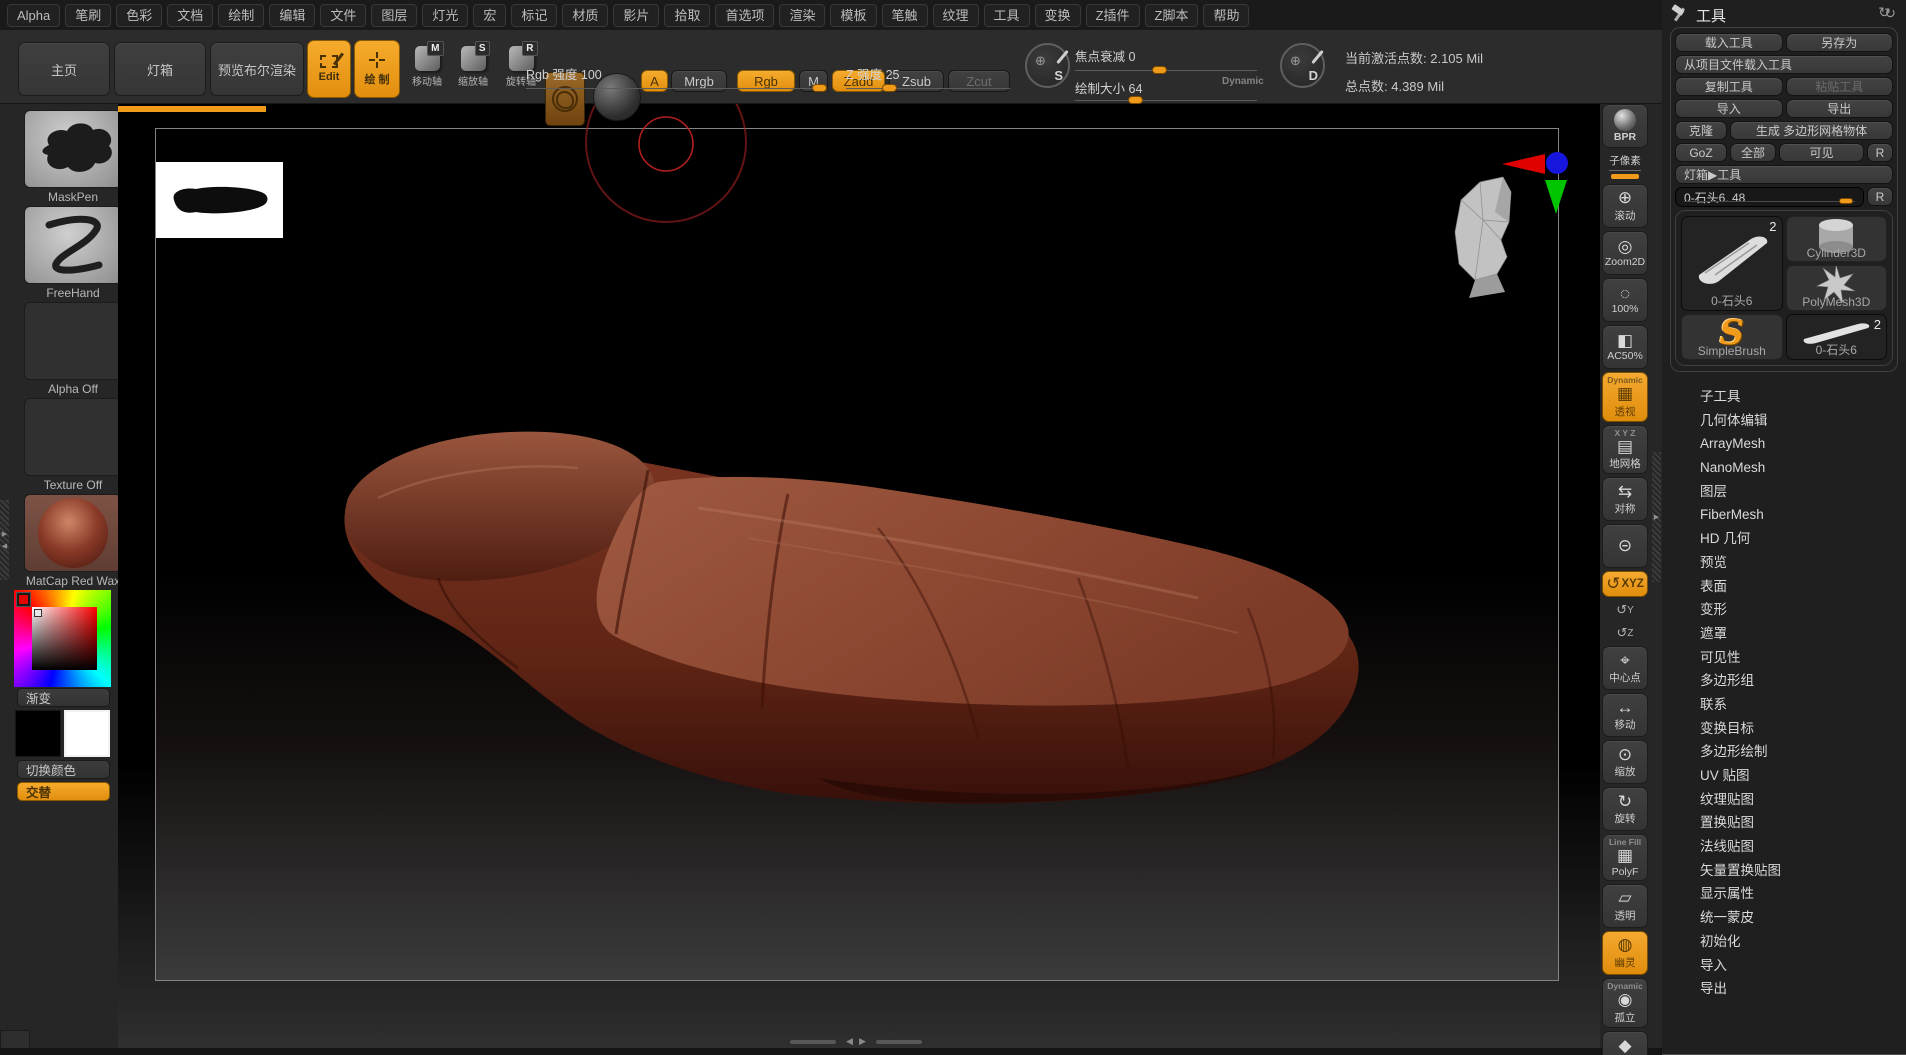  I want to click on tool-panel-section: 置换贴图, so click(1784, 823).